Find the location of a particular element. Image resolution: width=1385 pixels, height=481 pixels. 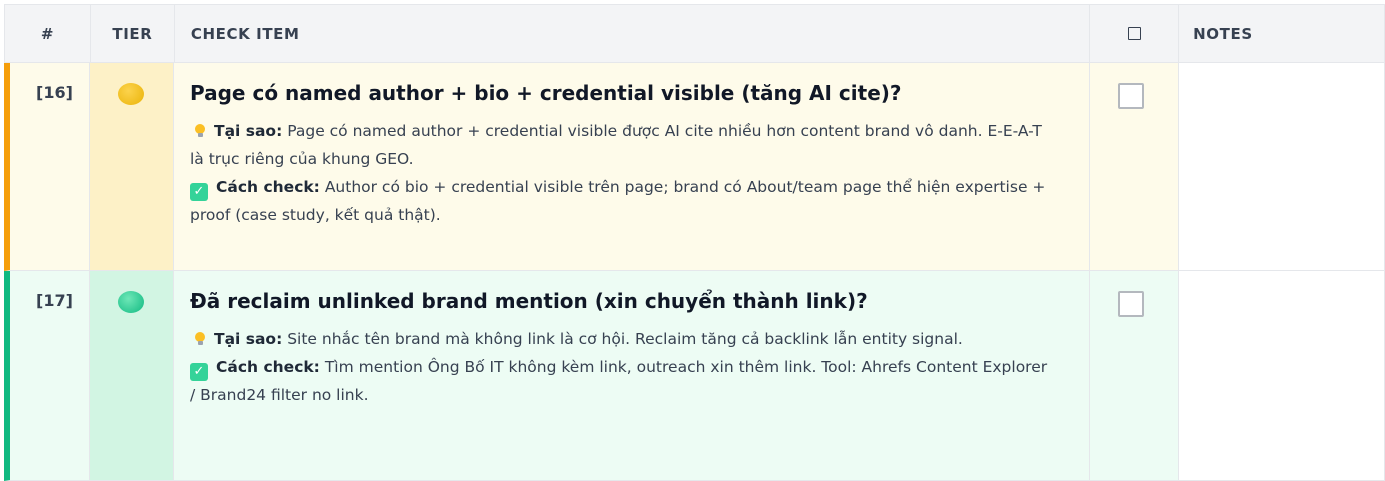

row-number: [17] is located at coordinates (54, 300).